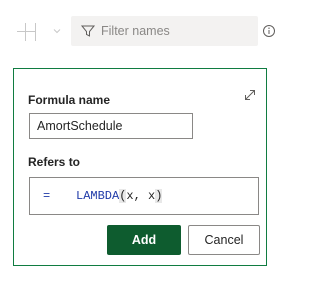  Describe the element at coordinates (80, 126) in the screenshot. I see `formula-name-value: AmortSchedule` at that location.